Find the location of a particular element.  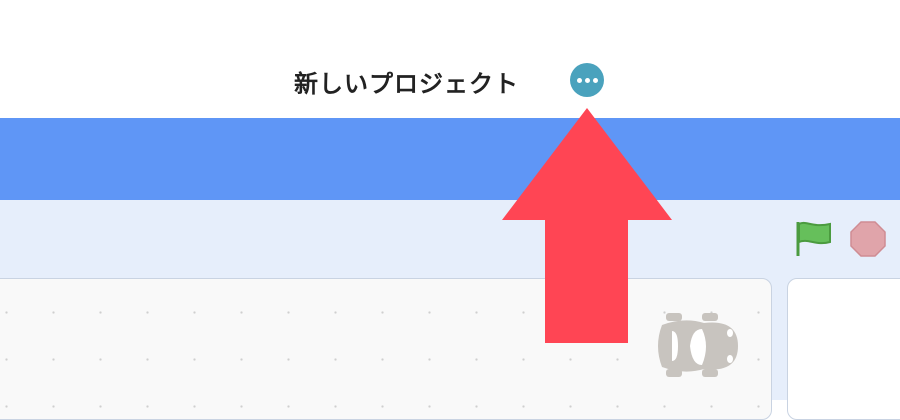

annotation-arrow is located at coordinates (587, 225).